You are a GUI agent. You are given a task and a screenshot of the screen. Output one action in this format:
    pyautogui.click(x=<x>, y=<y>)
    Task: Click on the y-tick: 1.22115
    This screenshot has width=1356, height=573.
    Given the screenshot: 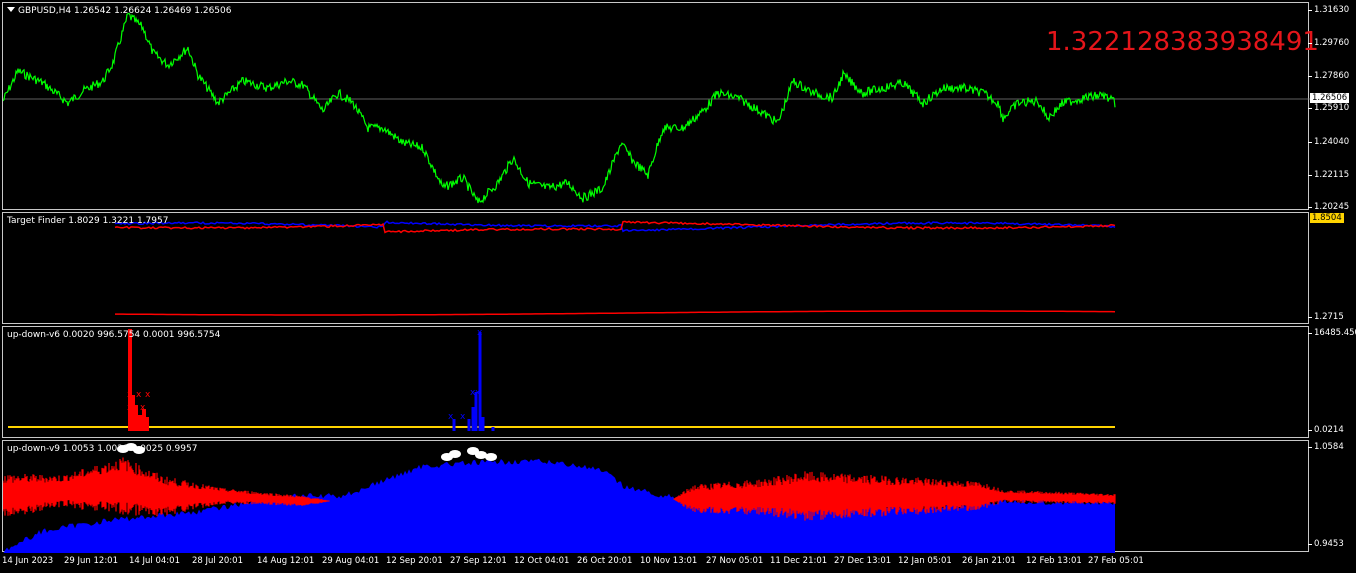 What is the action you would take?
    pyautogui.click(x=1328, y=175)
    